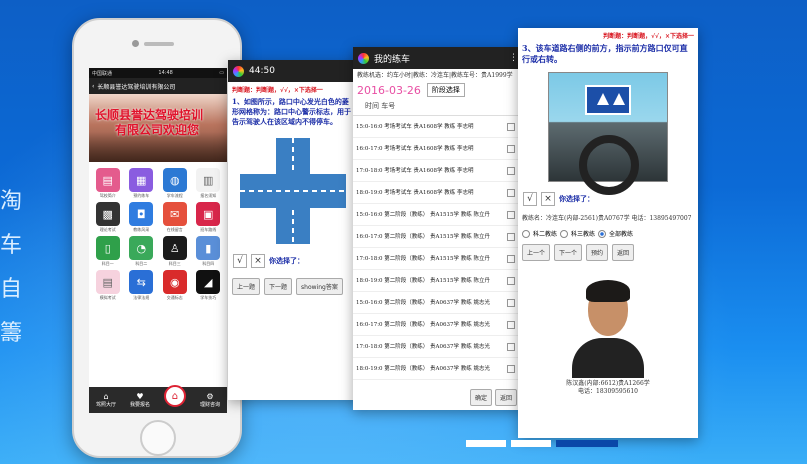 The height and width of the screenshot is (464, 807). Describe the element at coordinates (11, 289) in the screenshot. I see `side-char: 自` at that location.